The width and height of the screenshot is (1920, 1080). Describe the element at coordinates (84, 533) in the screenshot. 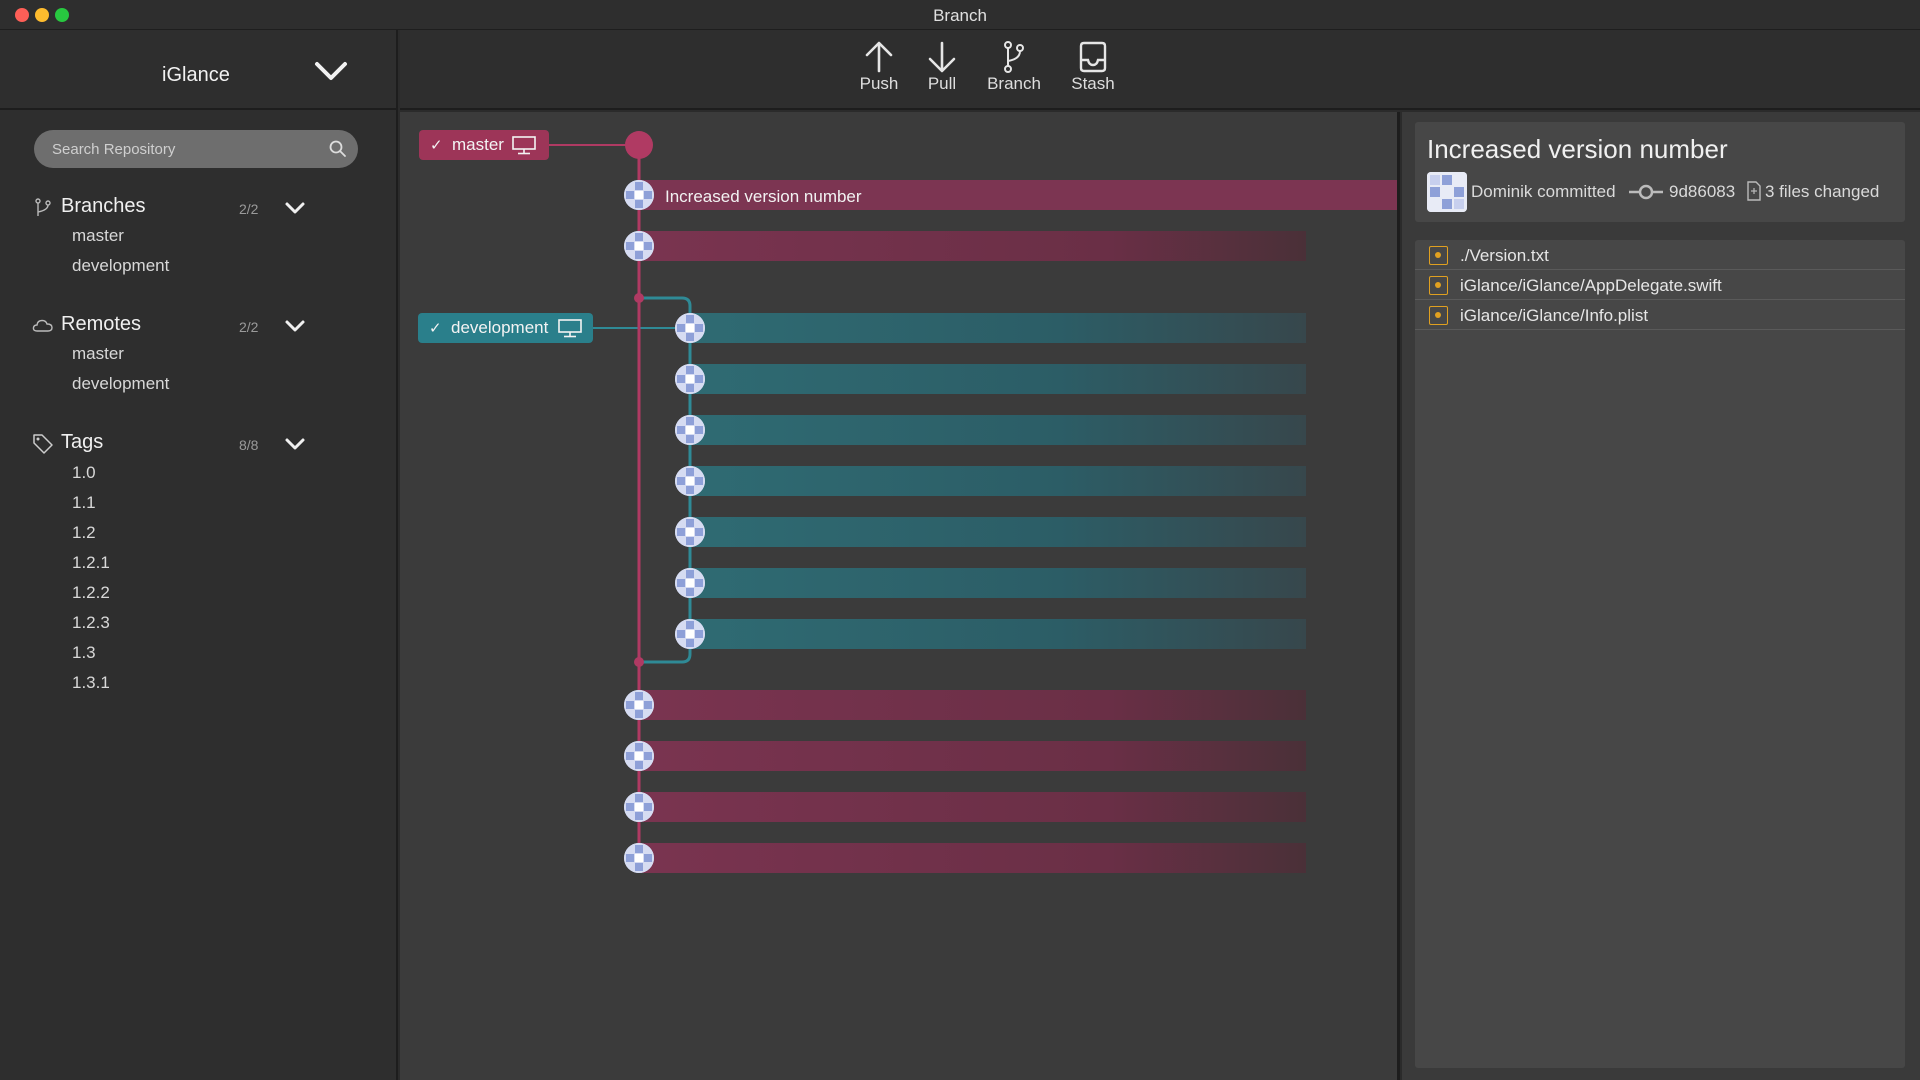

I see `sidebar-tag: 1.2` at that location.